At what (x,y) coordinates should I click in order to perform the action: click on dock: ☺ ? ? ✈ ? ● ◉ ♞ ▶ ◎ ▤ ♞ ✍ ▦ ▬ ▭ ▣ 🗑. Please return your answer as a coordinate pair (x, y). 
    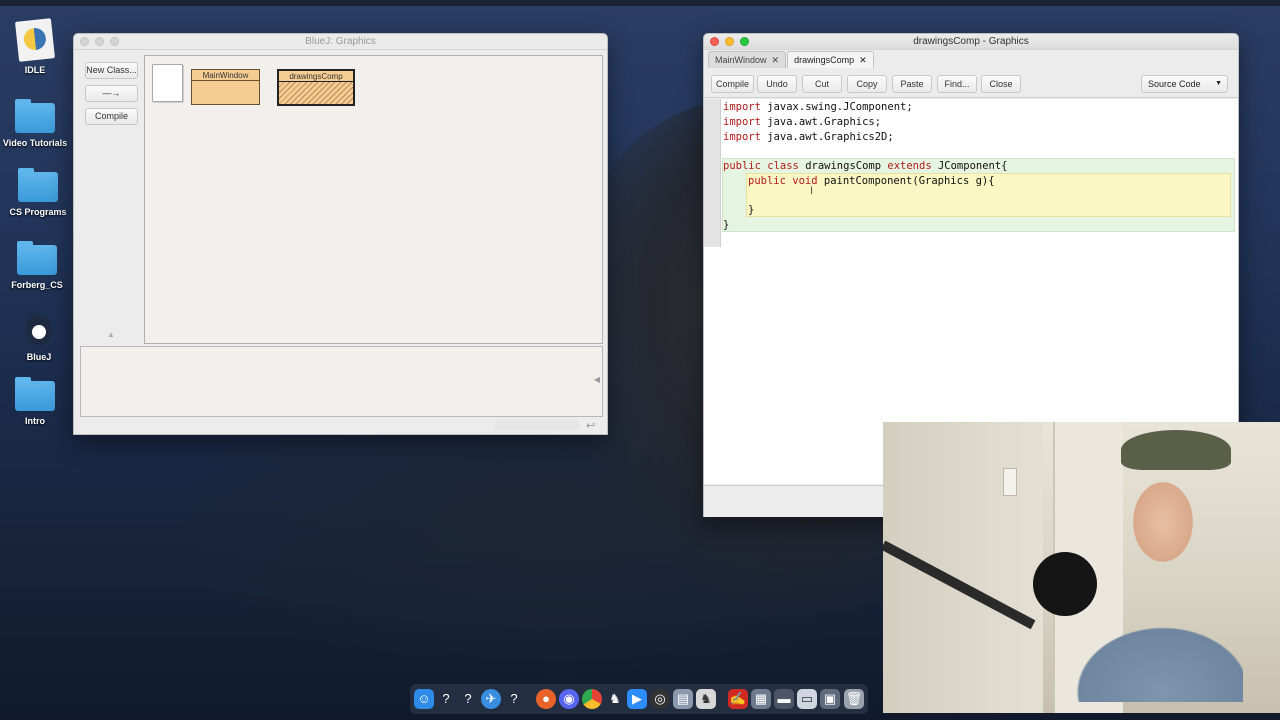
    Looking at the image, I should click on (639, 699).